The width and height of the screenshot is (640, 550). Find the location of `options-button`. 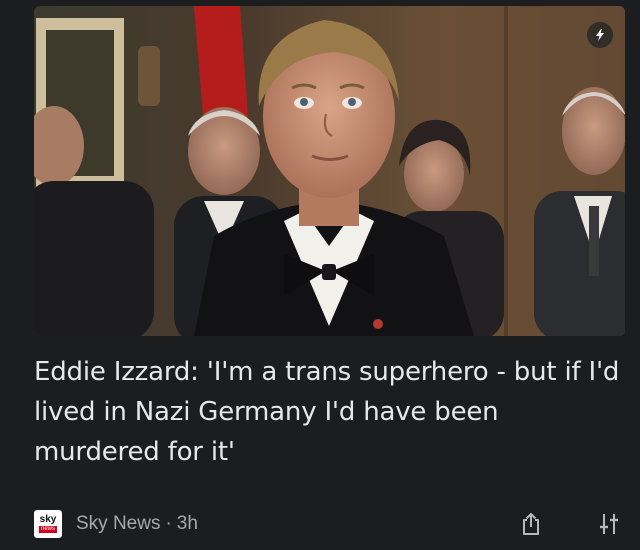

options-button is located at coordinates (609, 524).